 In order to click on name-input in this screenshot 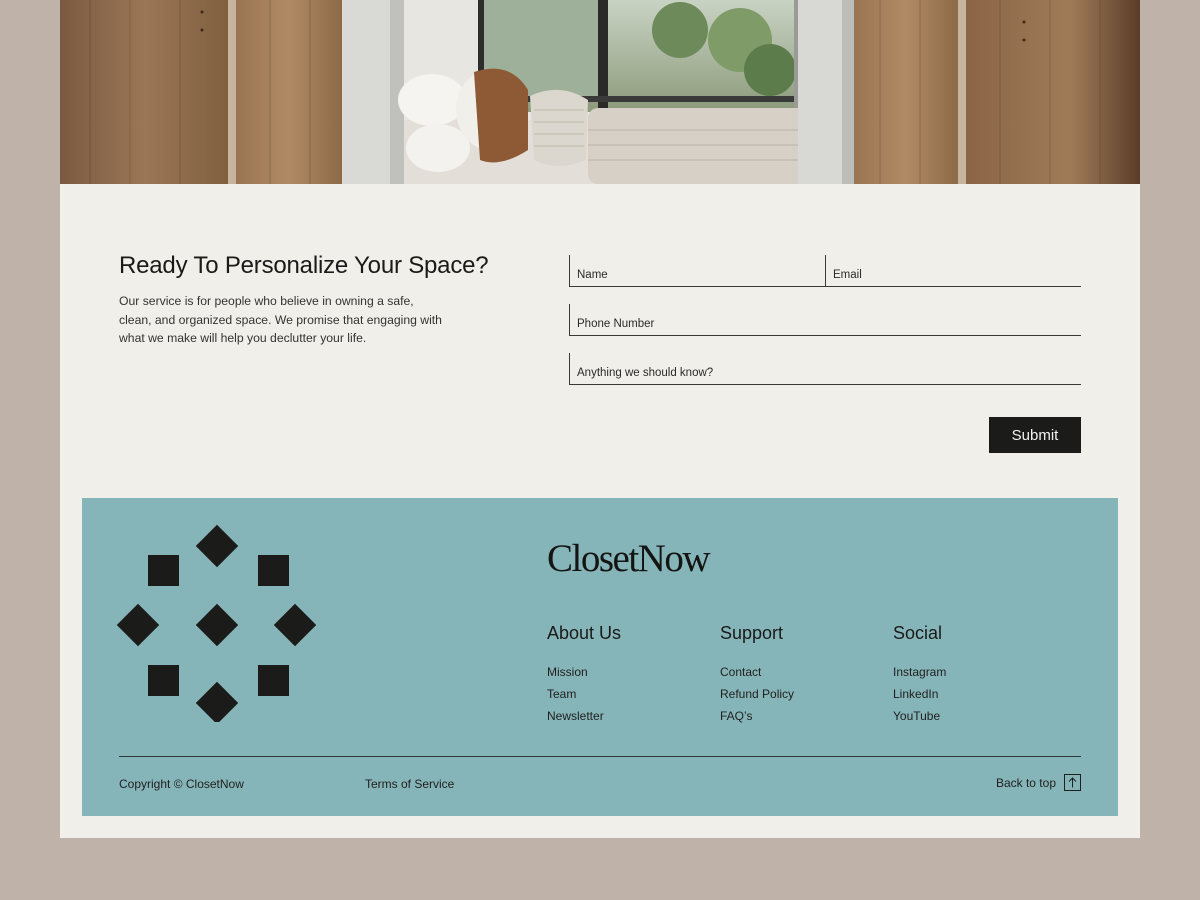, I will do `click(697, 270)`.